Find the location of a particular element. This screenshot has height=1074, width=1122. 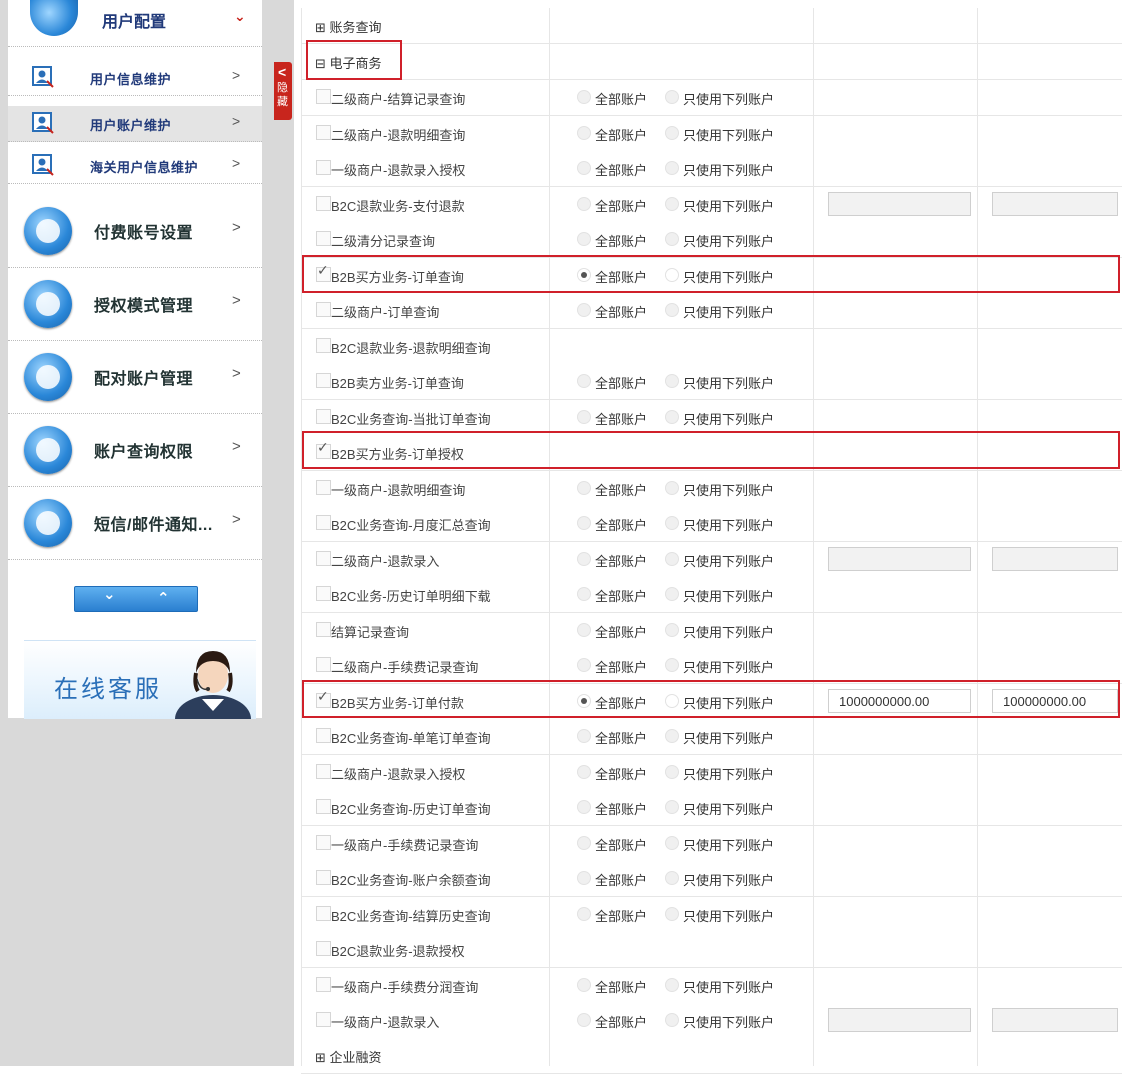

highlight-ecommerce is located at coordinates (354, 60).